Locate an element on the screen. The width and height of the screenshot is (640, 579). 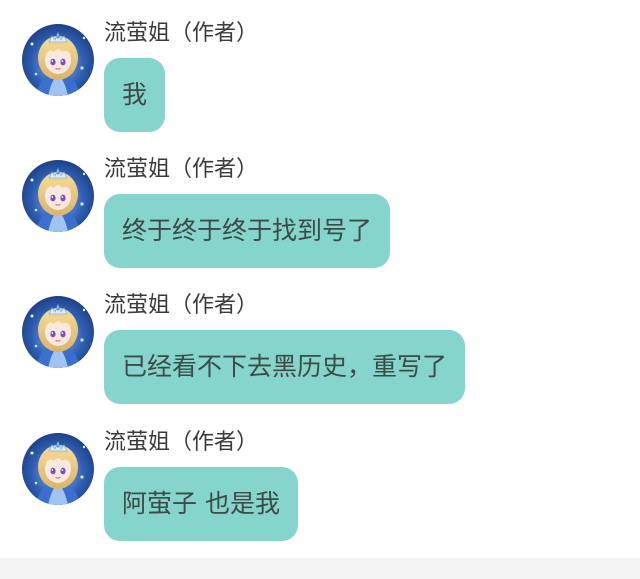
message-bubble: 已经看不下去黑历史，重写了 is located at coordinates (285, 367).